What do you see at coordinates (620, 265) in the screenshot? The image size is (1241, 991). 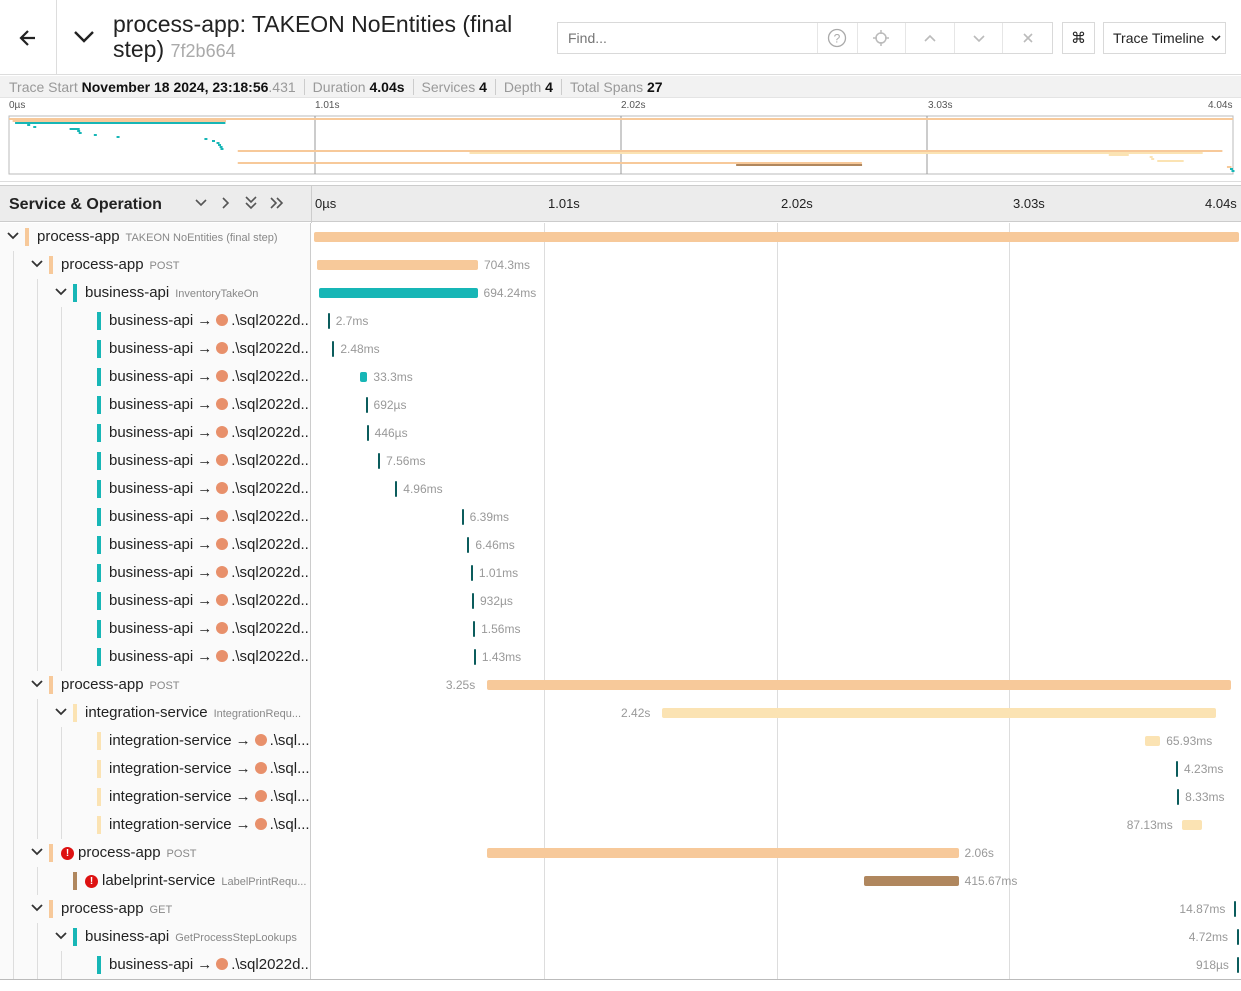 I see `span-row: process-app POST 704.3ms` at bounding box center [620, 265].